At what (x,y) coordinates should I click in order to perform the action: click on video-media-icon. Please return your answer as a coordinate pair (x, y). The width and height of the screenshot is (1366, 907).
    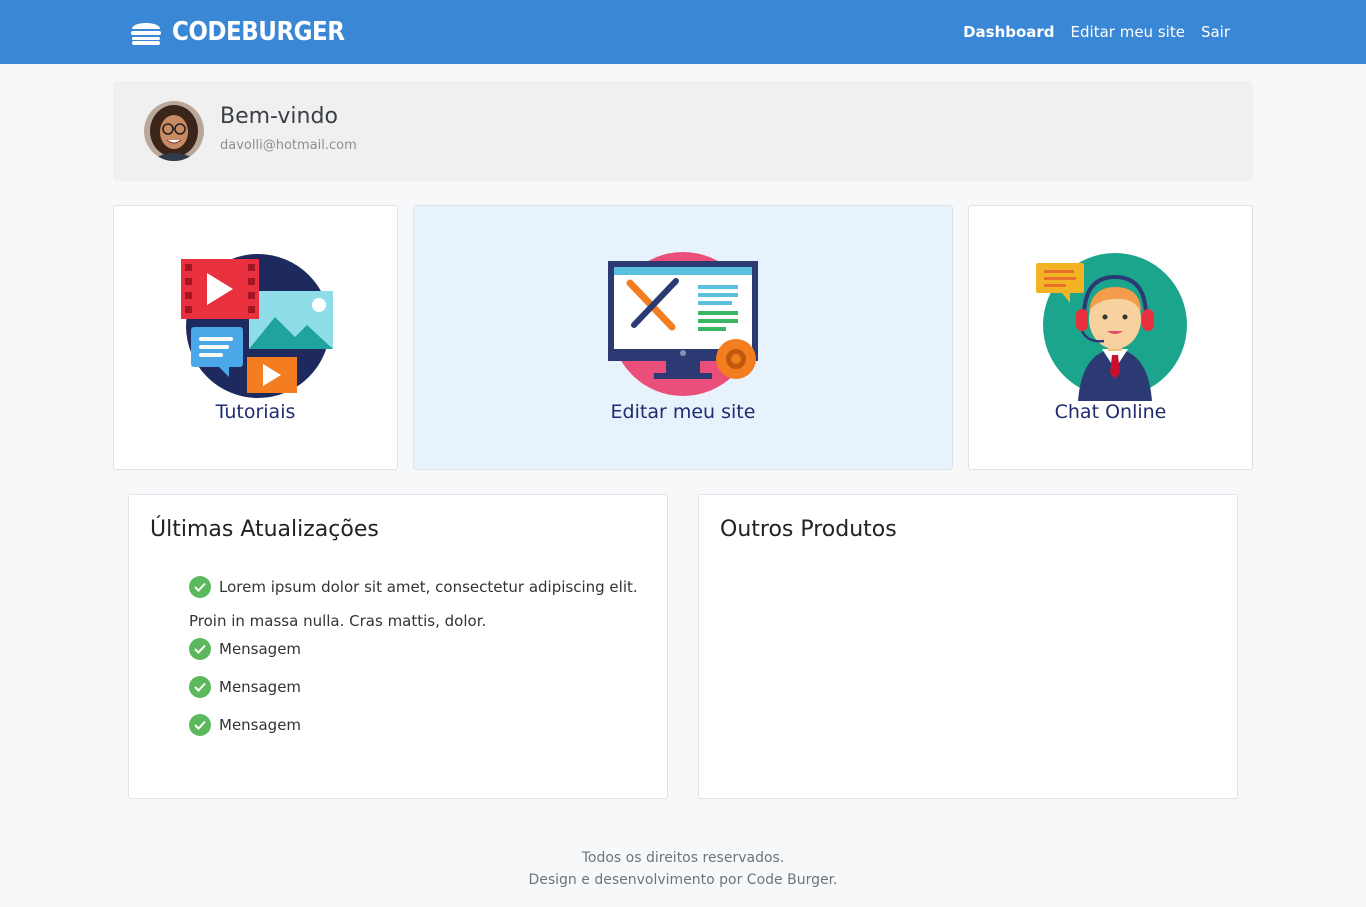
    Looking at the image, I should click on (256, 326).